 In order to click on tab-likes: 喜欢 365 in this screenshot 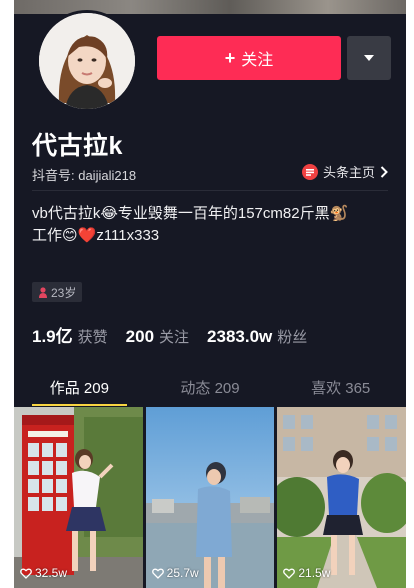, I will do `click(340, 387)`.